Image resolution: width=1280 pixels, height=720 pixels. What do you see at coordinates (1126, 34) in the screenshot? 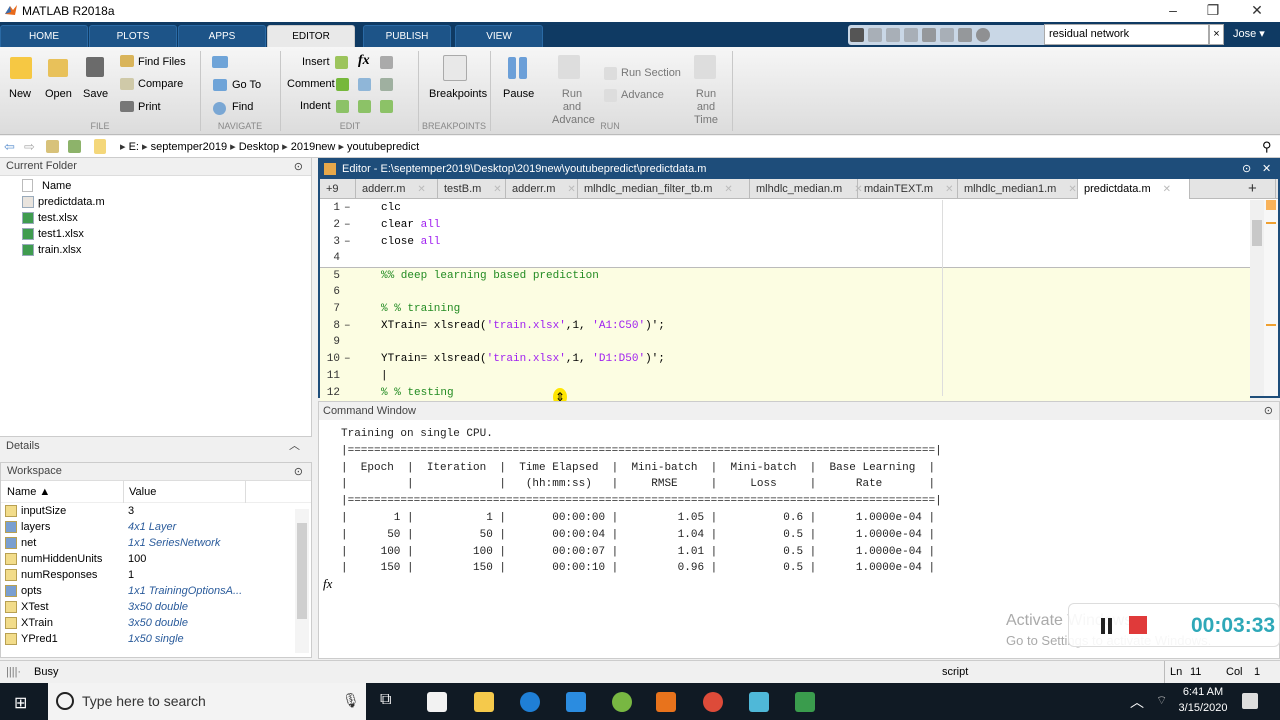
I see `documentation-search-input: residual network` at bounding box center [1126, 34].